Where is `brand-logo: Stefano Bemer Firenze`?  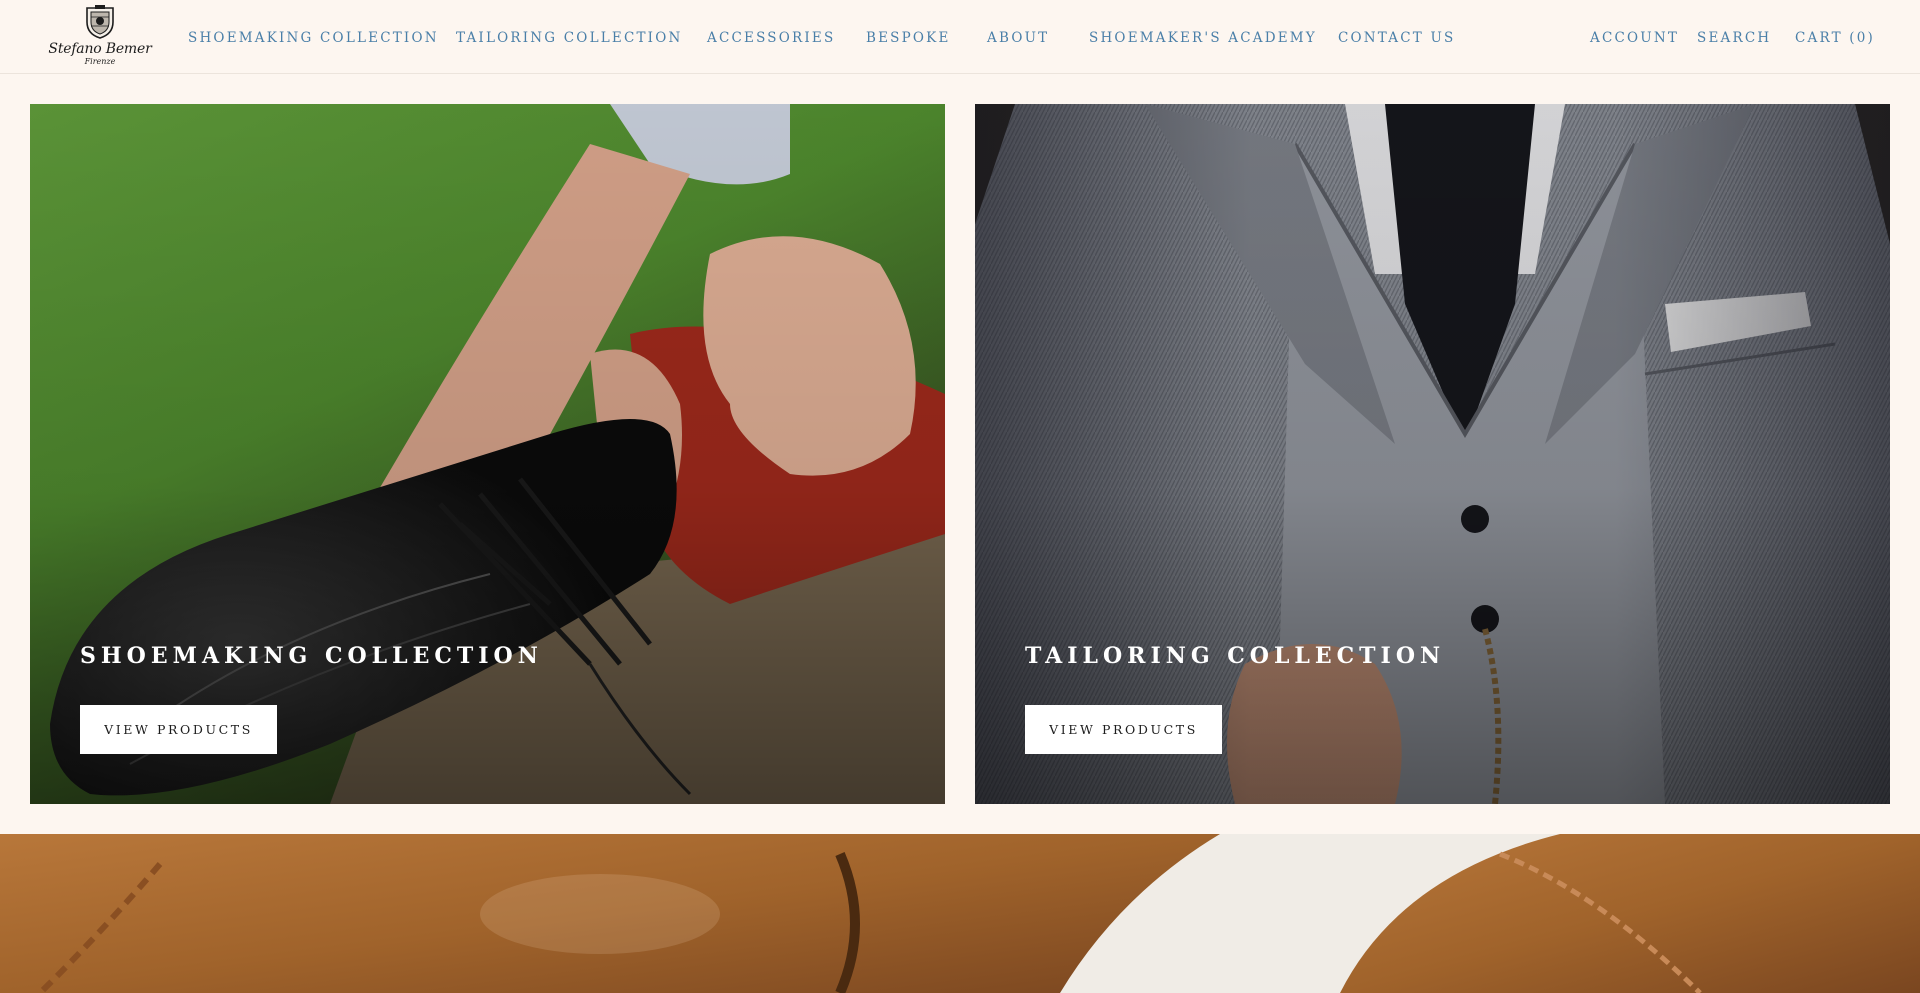 brand-logo: Stefano Bemer Firenze is located at coordinates (100, 37).